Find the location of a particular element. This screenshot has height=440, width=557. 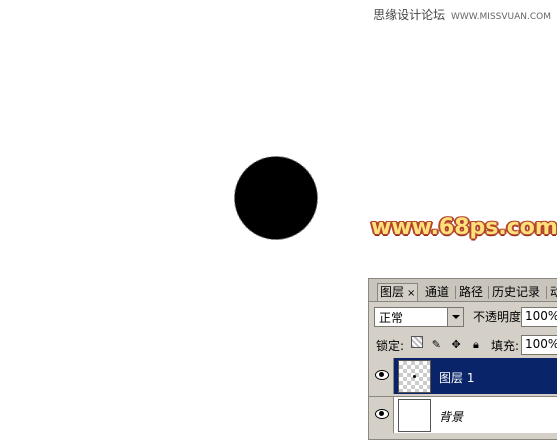

opacity-input: 100% is located at coordinates (539, 317).